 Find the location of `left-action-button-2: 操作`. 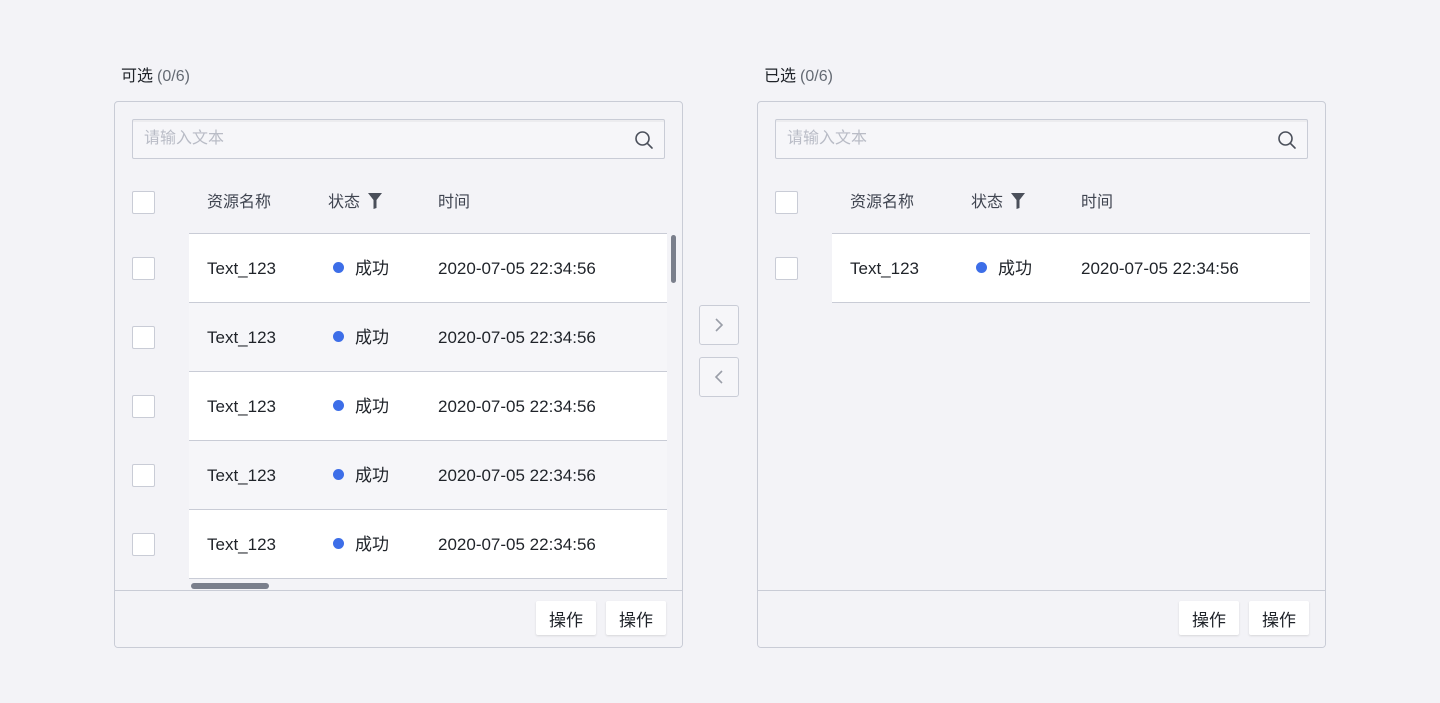

left-action-button-2: 操作 is located at coordinates (636, 618).